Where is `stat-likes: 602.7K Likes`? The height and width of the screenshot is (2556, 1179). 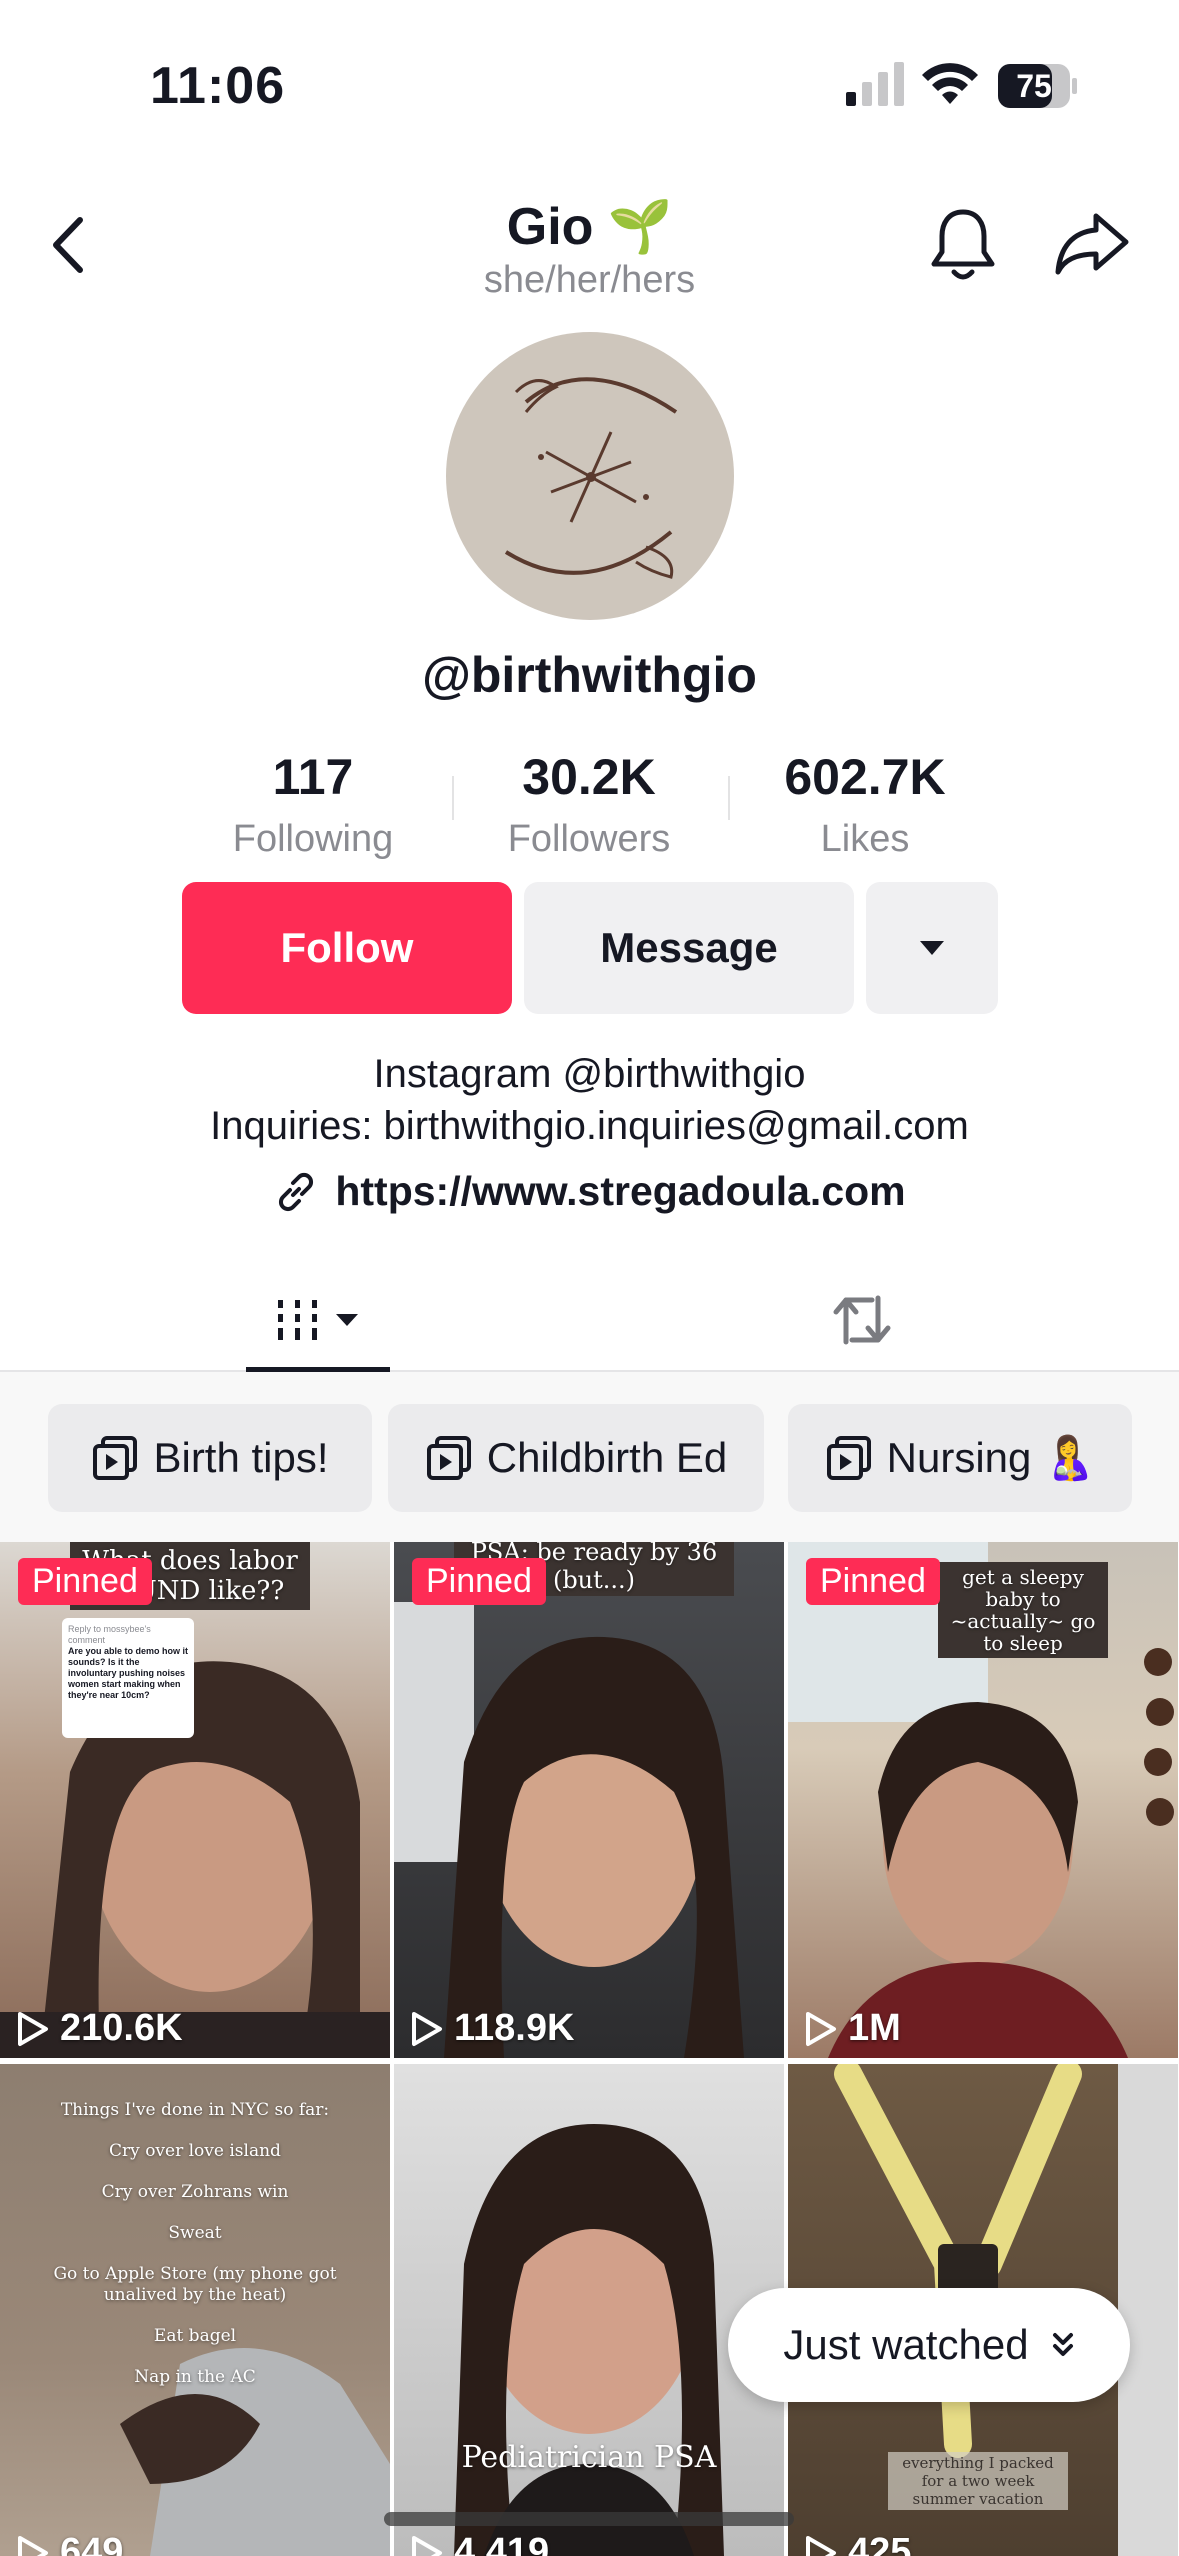 stat-likes: 602.7K Likes is located at coordinates (865, 804).